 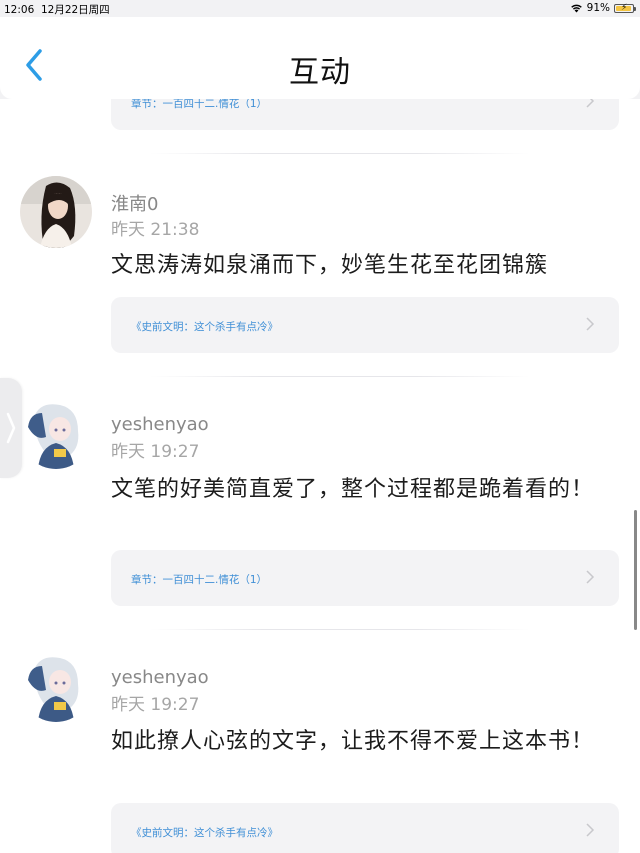 I want to click on battery-icon: ⚡, so click(x=625, y=8).